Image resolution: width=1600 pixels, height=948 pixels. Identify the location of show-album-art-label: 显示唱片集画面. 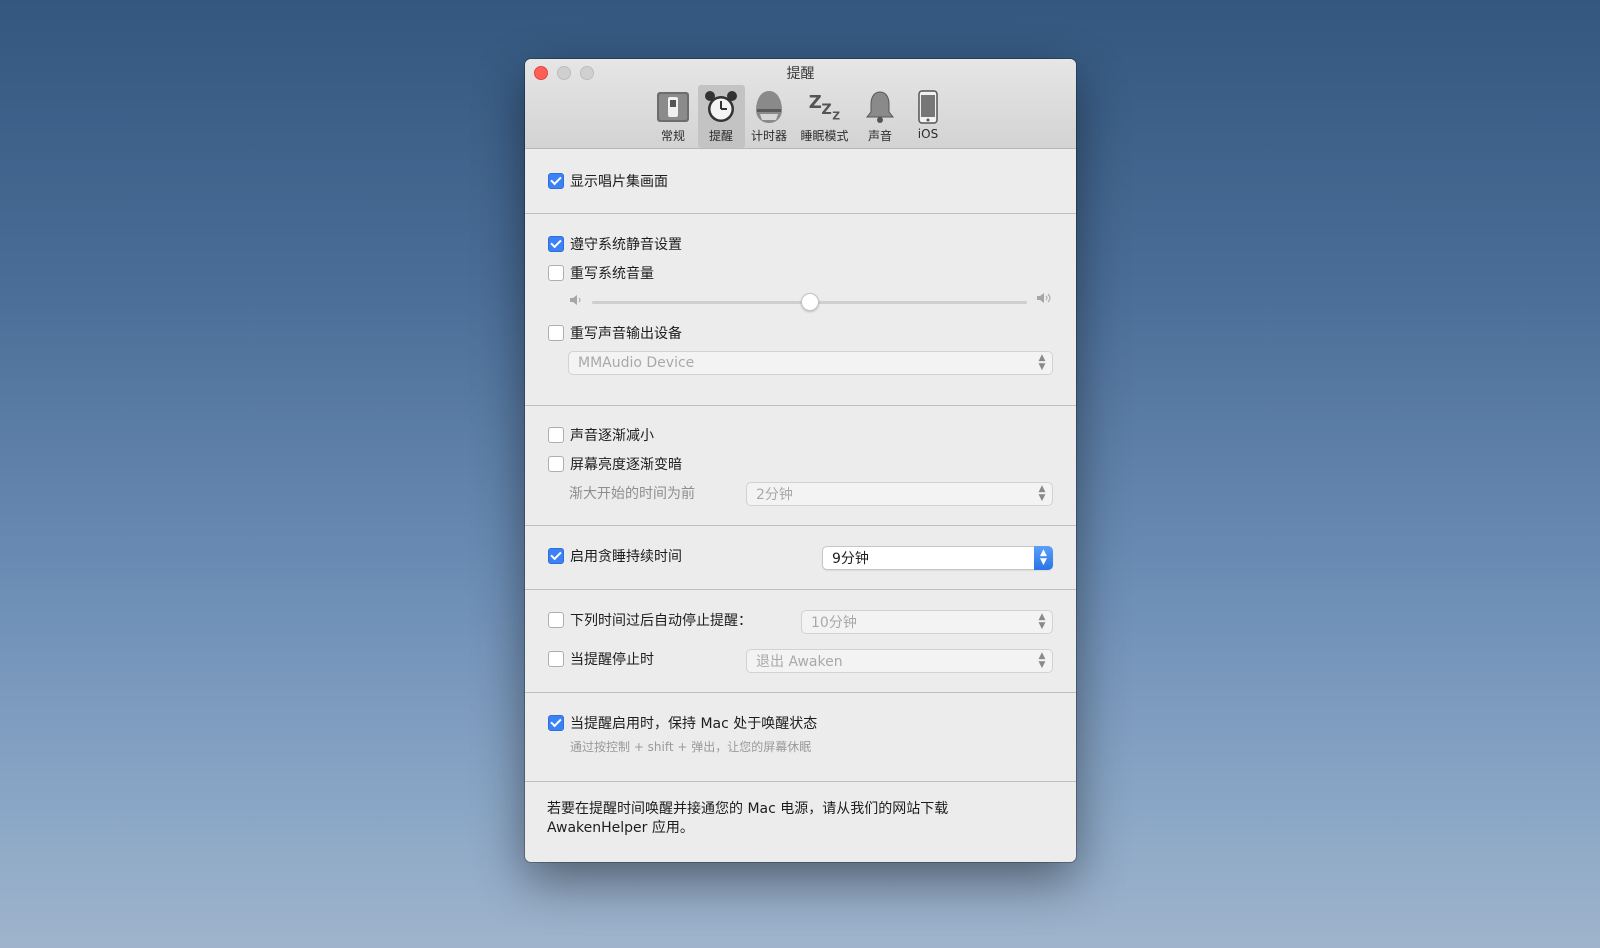
(619, 182).